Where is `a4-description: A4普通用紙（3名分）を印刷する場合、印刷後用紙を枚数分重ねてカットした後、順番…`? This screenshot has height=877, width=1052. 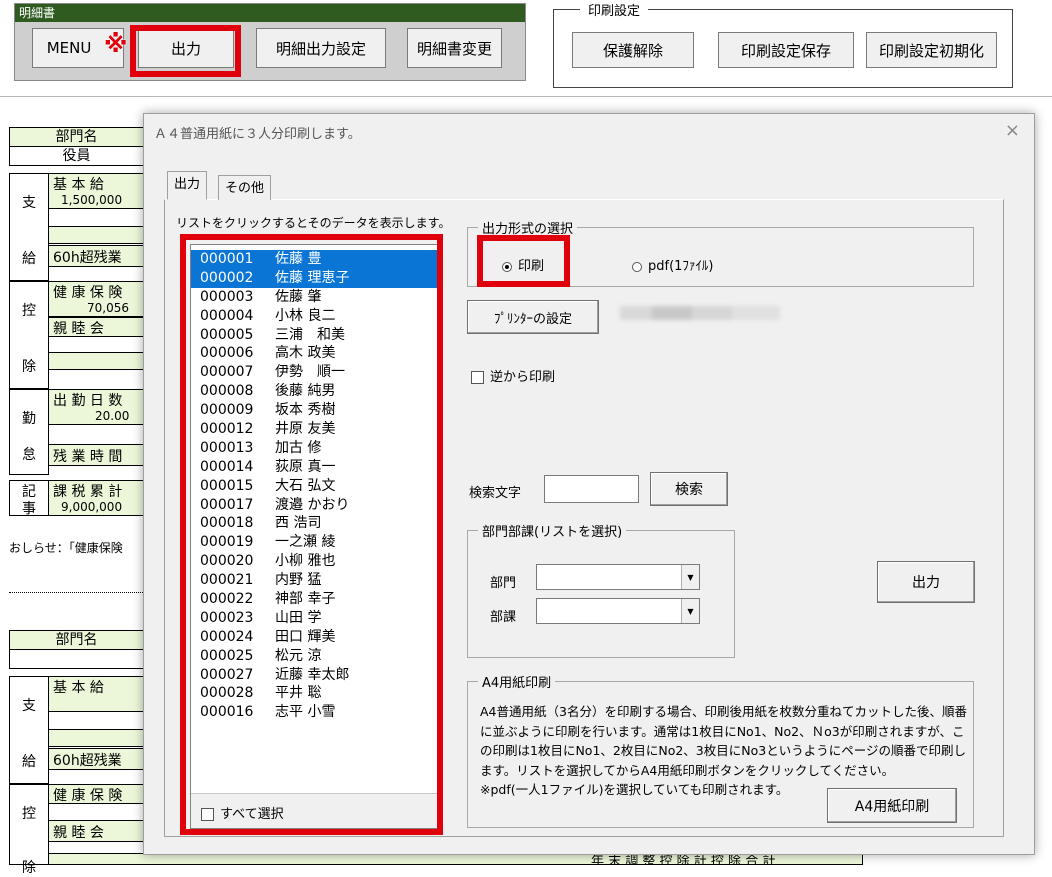
a4-description: A4普通用紙（3名分）を印刷する場合、印刷後用紙を枚数分重ねてカットした後、順番… is located at coordinates (725, 751).